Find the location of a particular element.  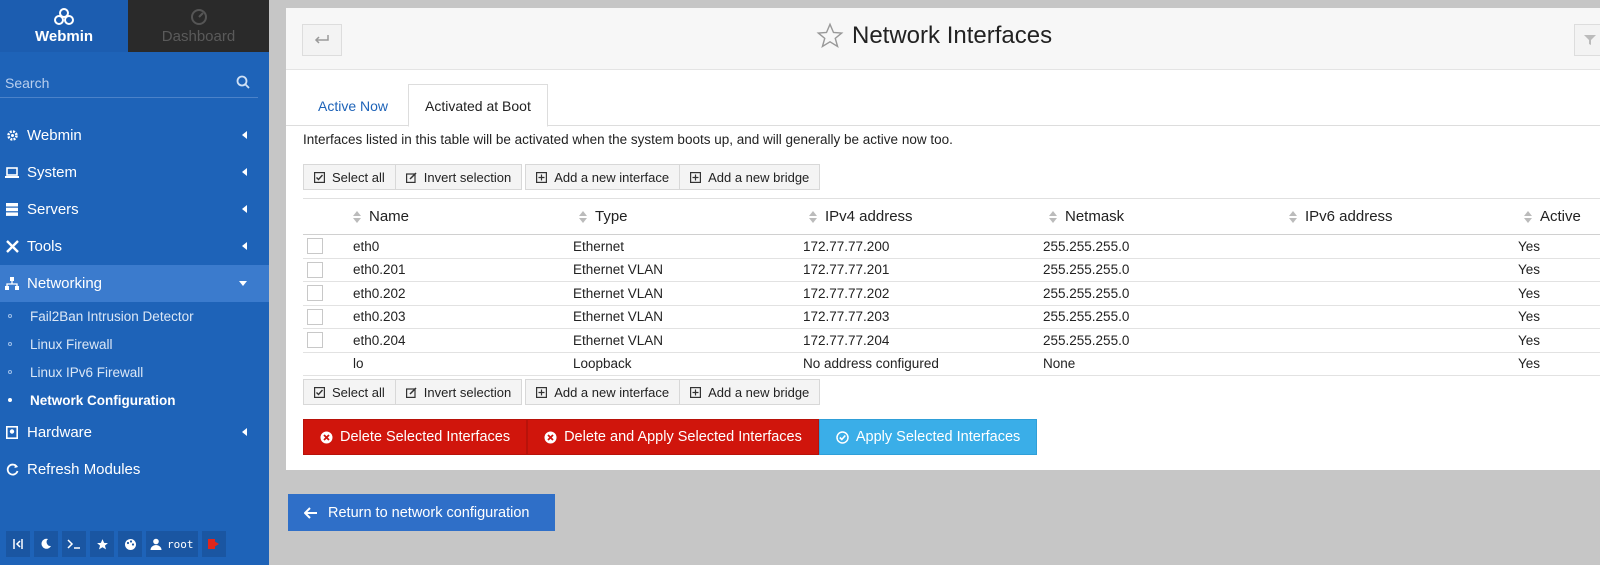

night-mode-button is located at coordinates (46, 544).